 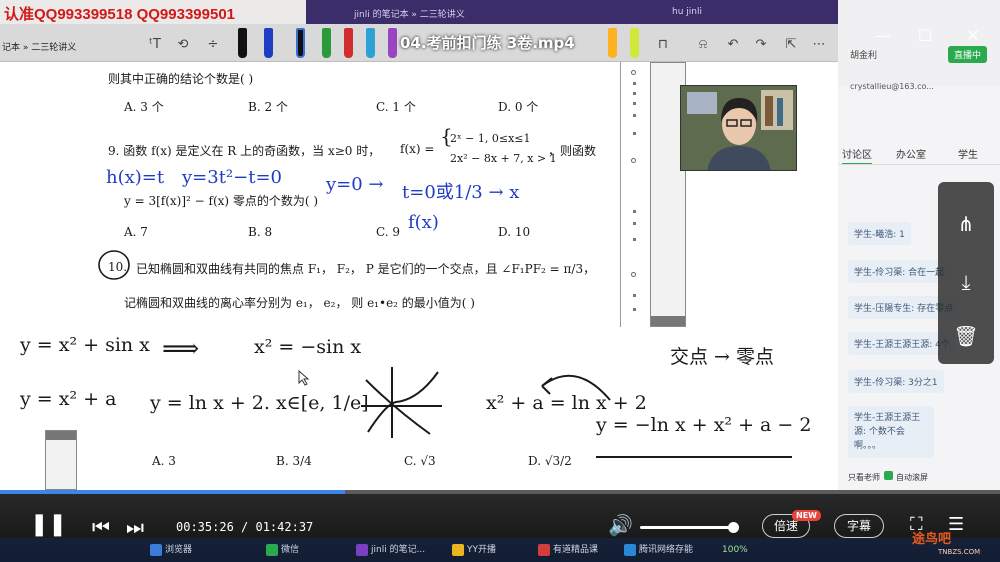 What do you see at coordinates (268, 107) in the screenshot?
I see `q8-option-b: B. 2 个` at bounding box center [268, 107].